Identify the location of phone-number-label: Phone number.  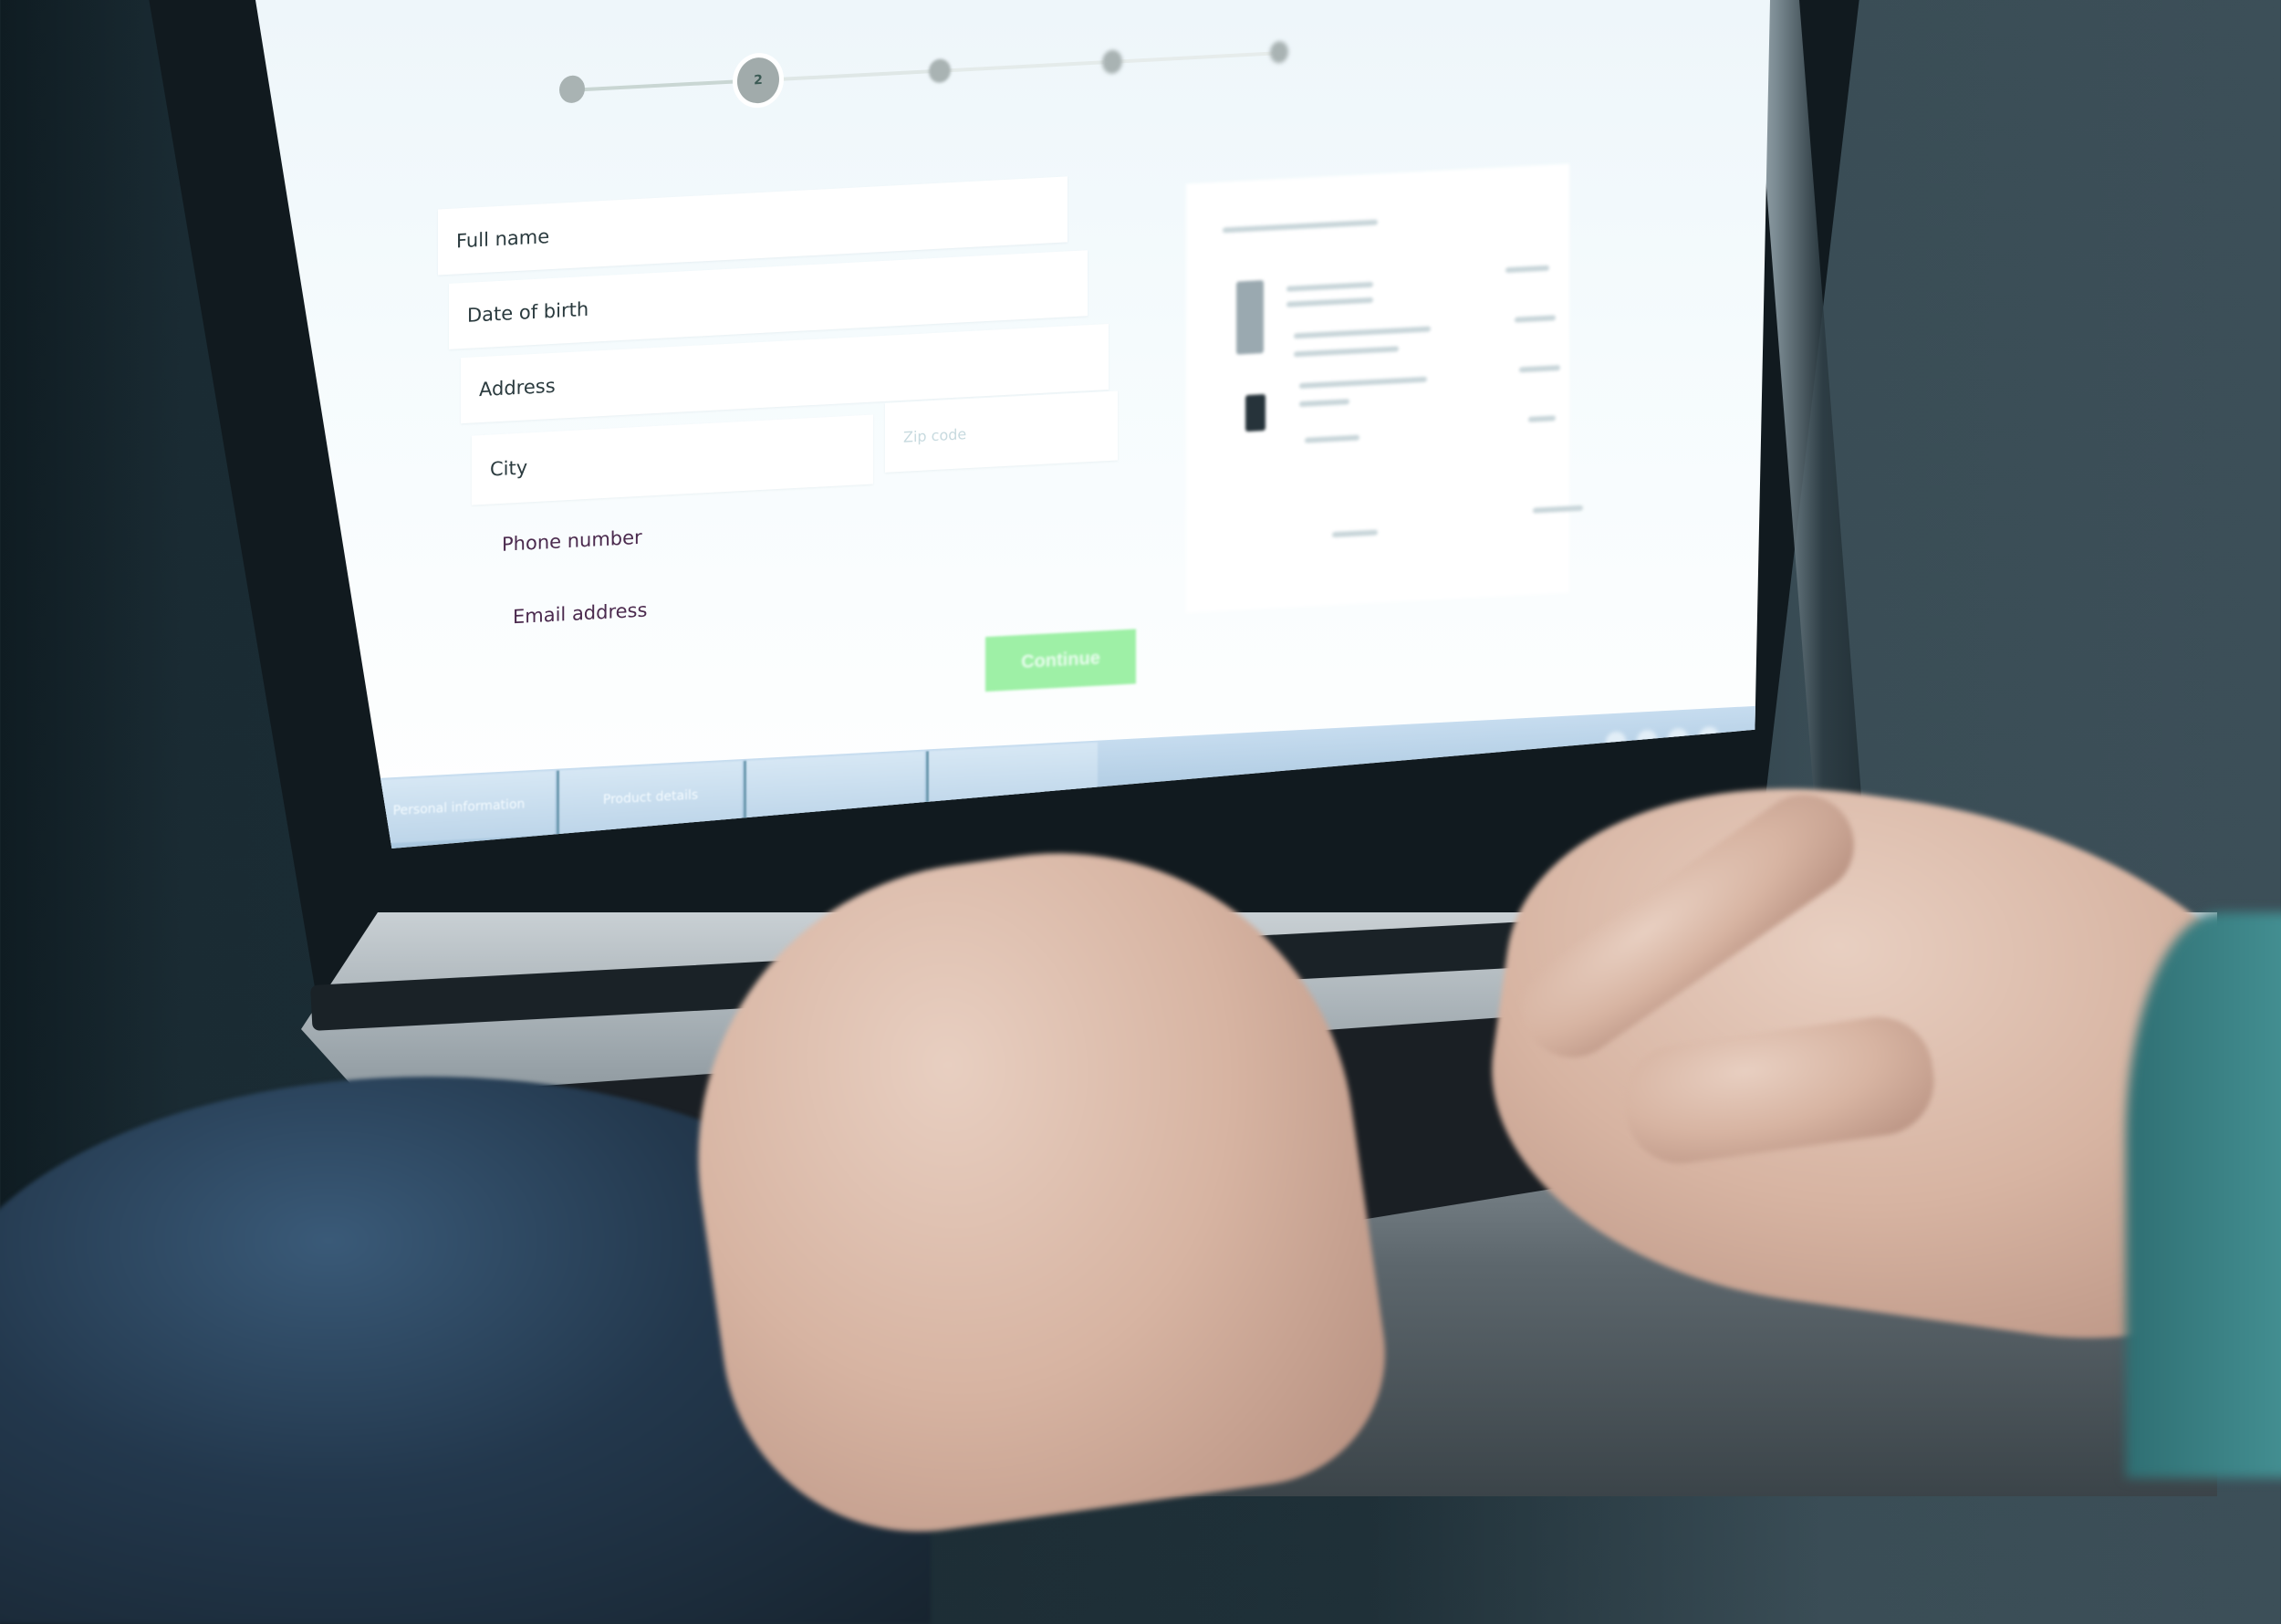
(572, 541).